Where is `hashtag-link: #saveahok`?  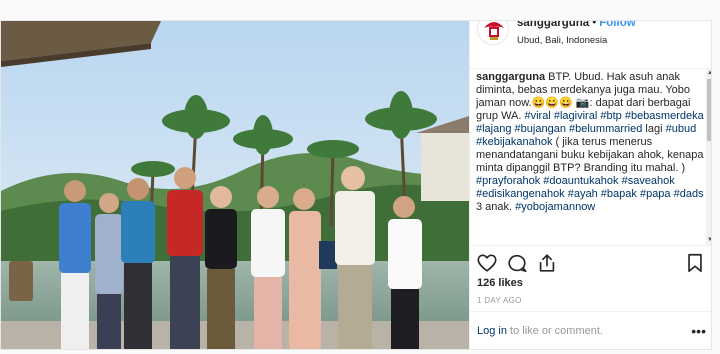
hashtag-link: #saveahok is located at coordinates (648, 181).